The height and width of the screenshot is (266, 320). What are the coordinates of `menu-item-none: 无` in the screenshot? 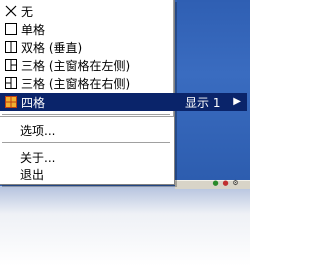 It's located at (86, 11).